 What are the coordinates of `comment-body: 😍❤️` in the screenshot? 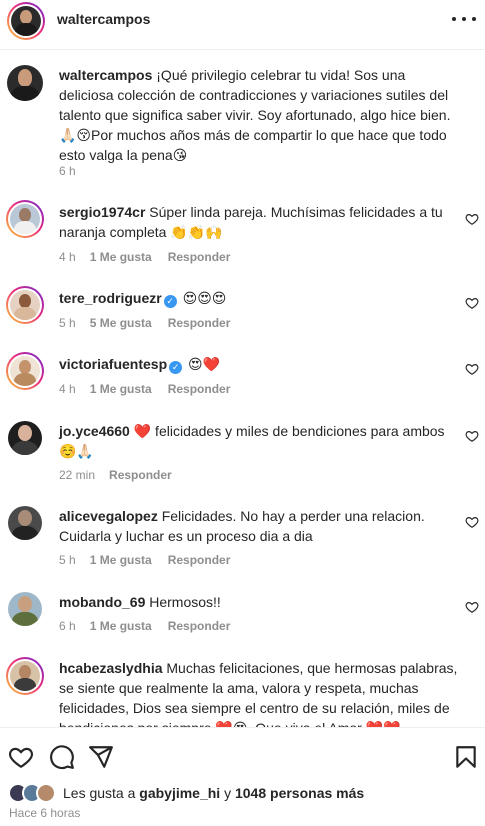 It's located at (204, 364).